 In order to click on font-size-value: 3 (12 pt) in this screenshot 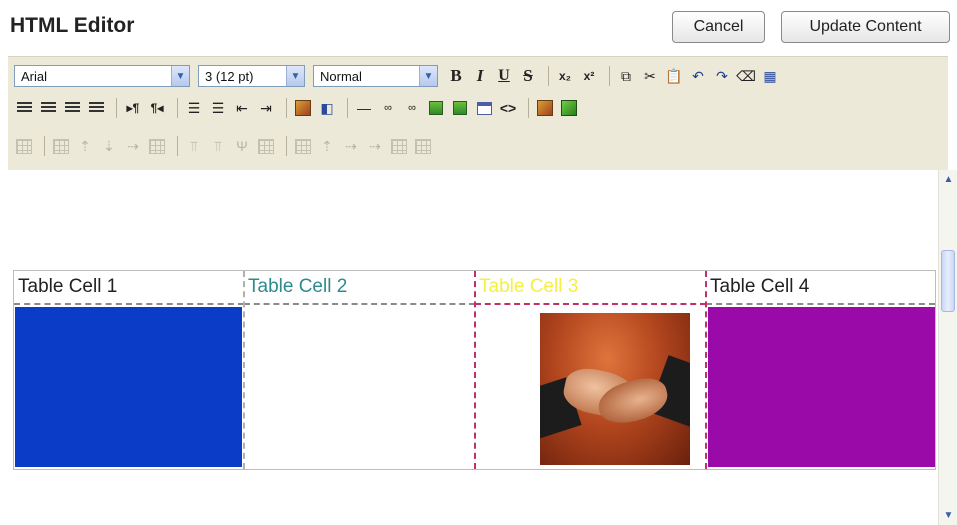, I will do `click(229, 76)`.